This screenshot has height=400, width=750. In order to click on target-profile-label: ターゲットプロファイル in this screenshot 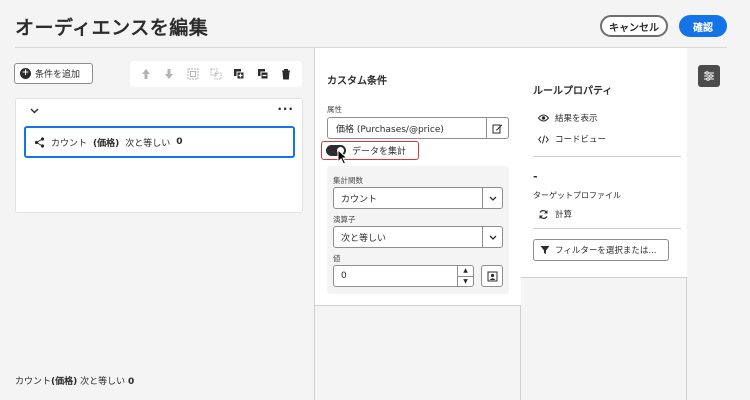, I will do `click(577, 195)`.